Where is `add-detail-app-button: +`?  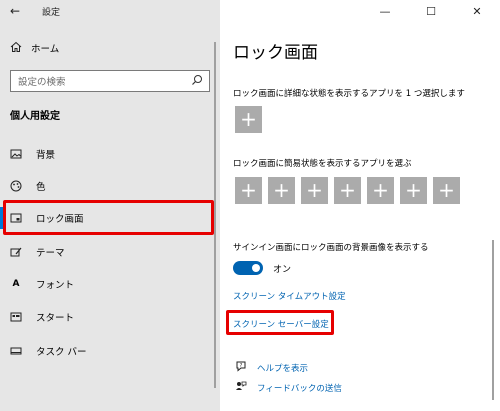 add-detail-app-button: + is located at coordinates (248, 119).